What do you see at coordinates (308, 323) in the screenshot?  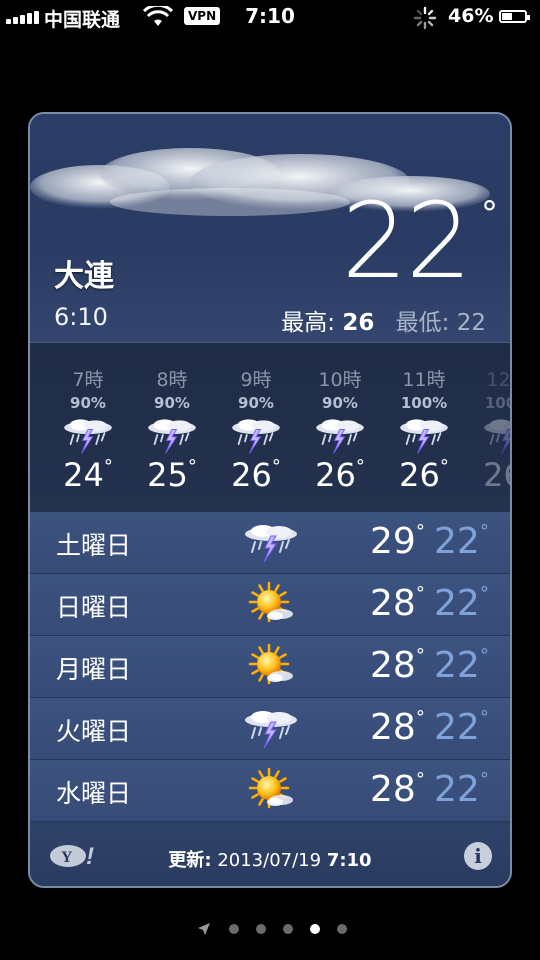 I see `high-label: 最高:` at bounding box center [308, 323].